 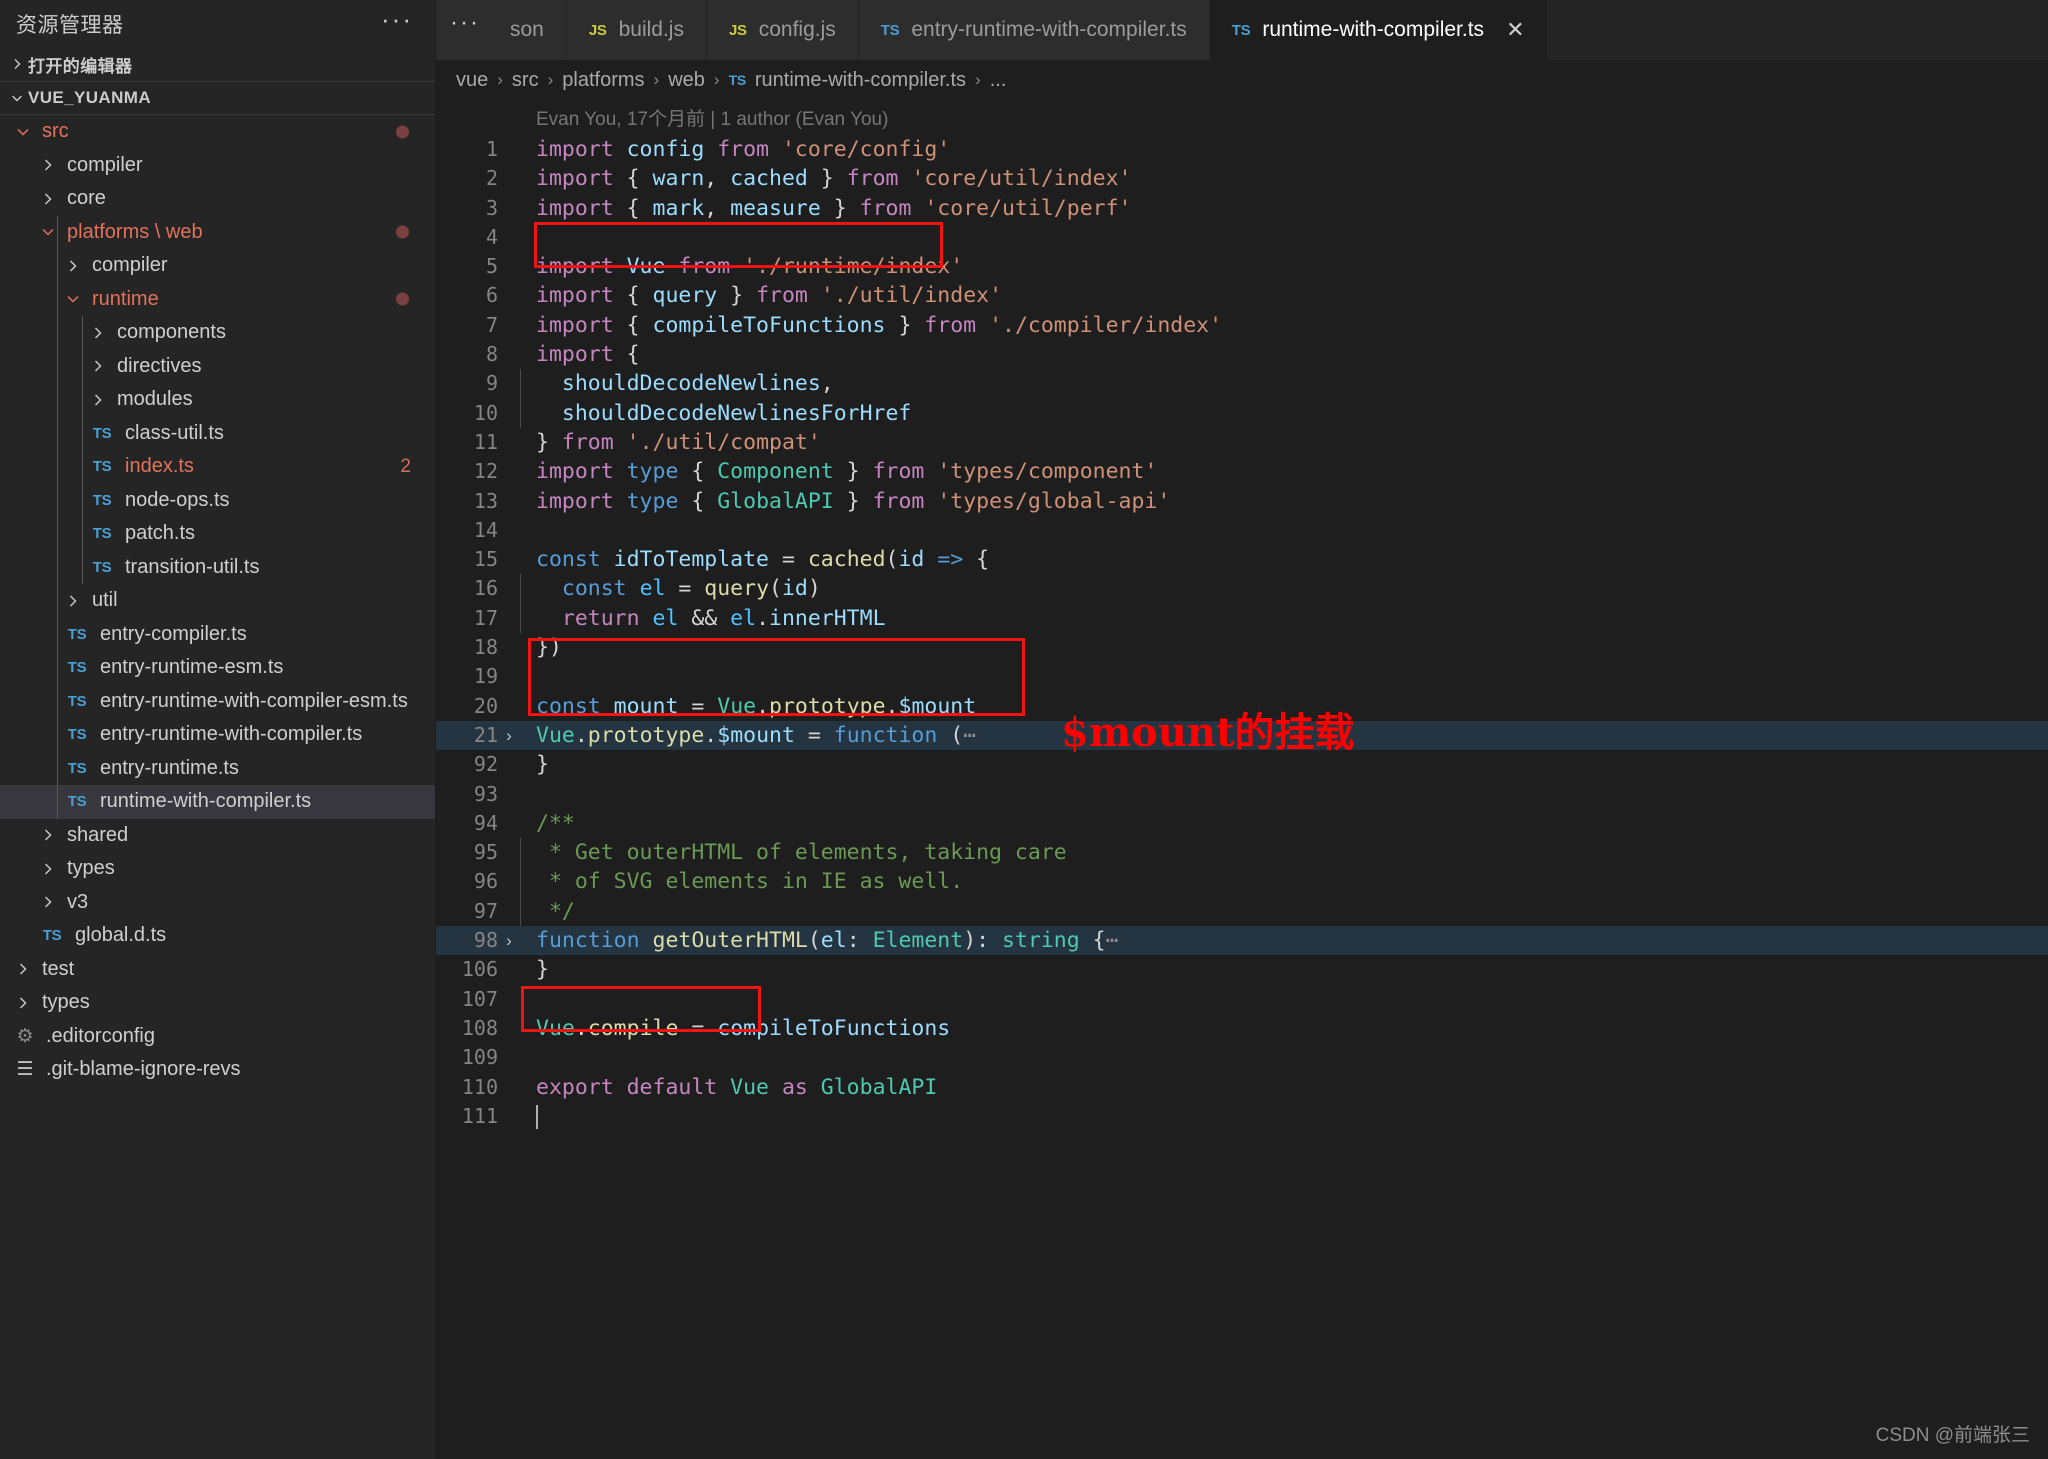 What do you see at coordinates (1242, 1087) in the screenshot?
I see `code-line: 110 export default Vue as GlobalAPI` at bounding box center [1242, 1087].